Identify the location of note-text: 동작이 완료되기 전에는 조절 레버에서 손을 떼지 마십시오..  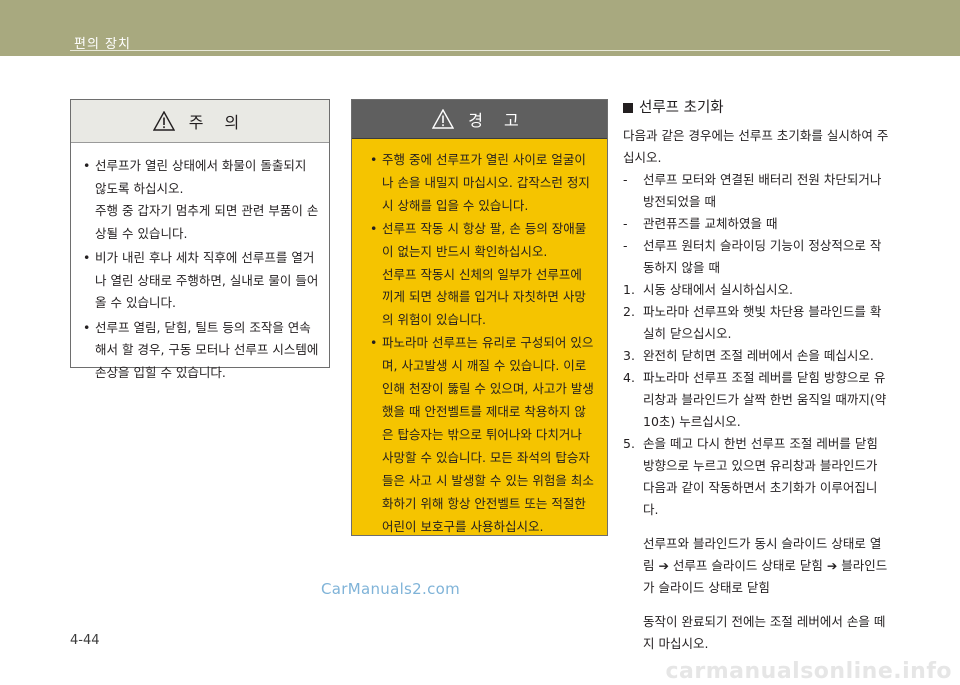
(764, 632).